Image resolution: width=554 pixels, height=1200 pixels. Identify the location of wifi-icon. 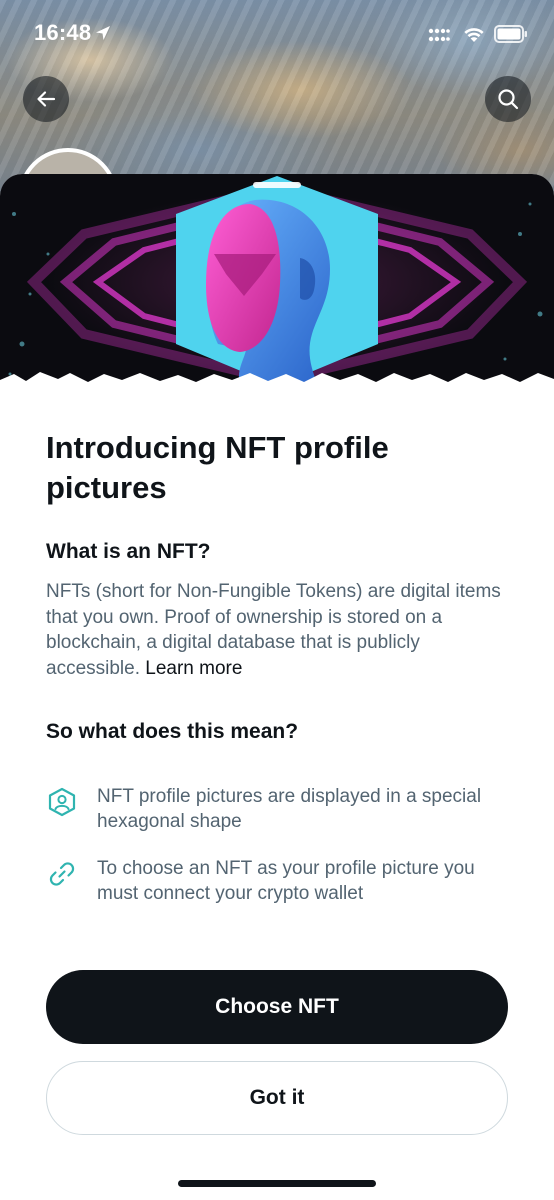
(474, 35).